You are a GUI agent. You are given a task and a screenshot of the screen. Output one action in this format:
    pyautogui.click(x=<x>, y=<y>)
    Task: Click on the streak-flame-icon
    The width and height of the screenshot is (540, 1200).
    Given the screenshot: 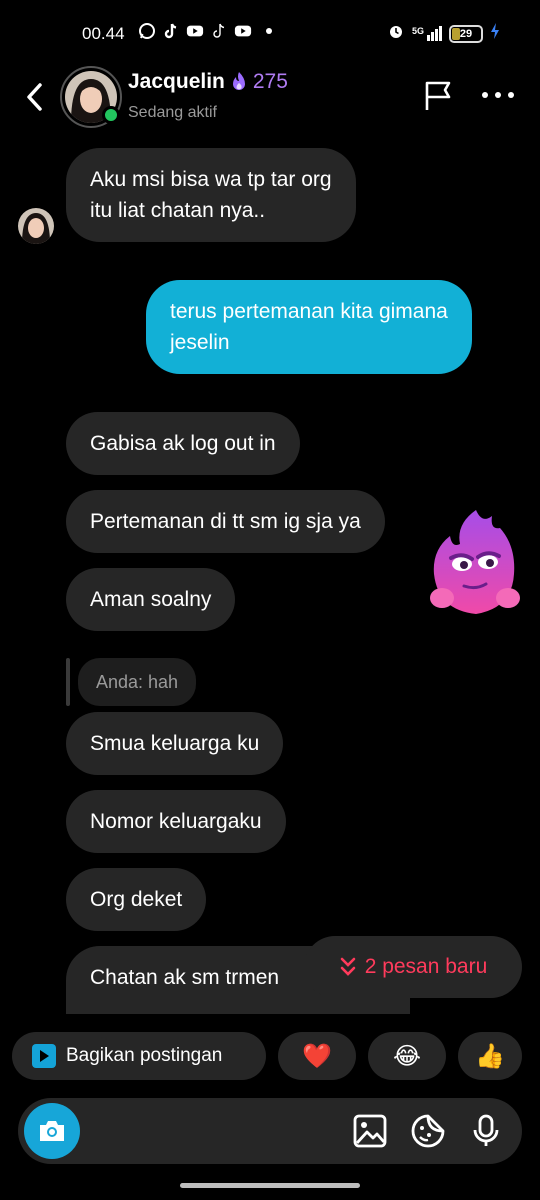 What is the action you would take?
    pyautogui.click(x=239, y=82)
    